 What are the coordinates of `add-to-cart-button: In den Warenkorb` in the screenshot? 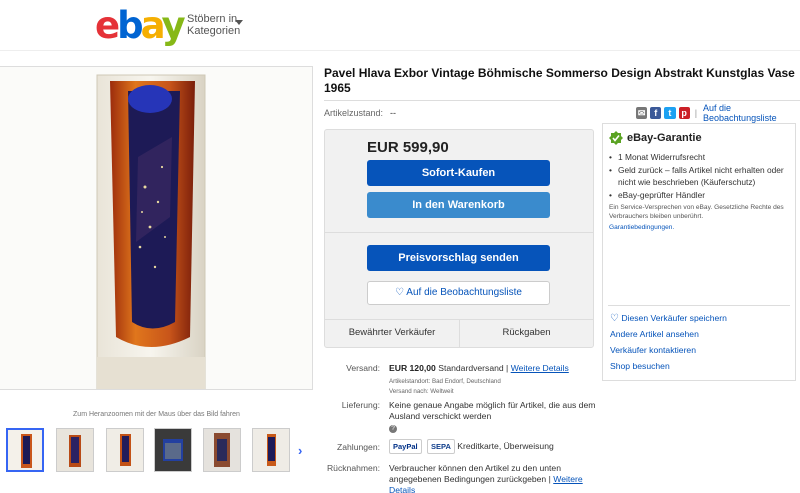 It's located at (458, 205).